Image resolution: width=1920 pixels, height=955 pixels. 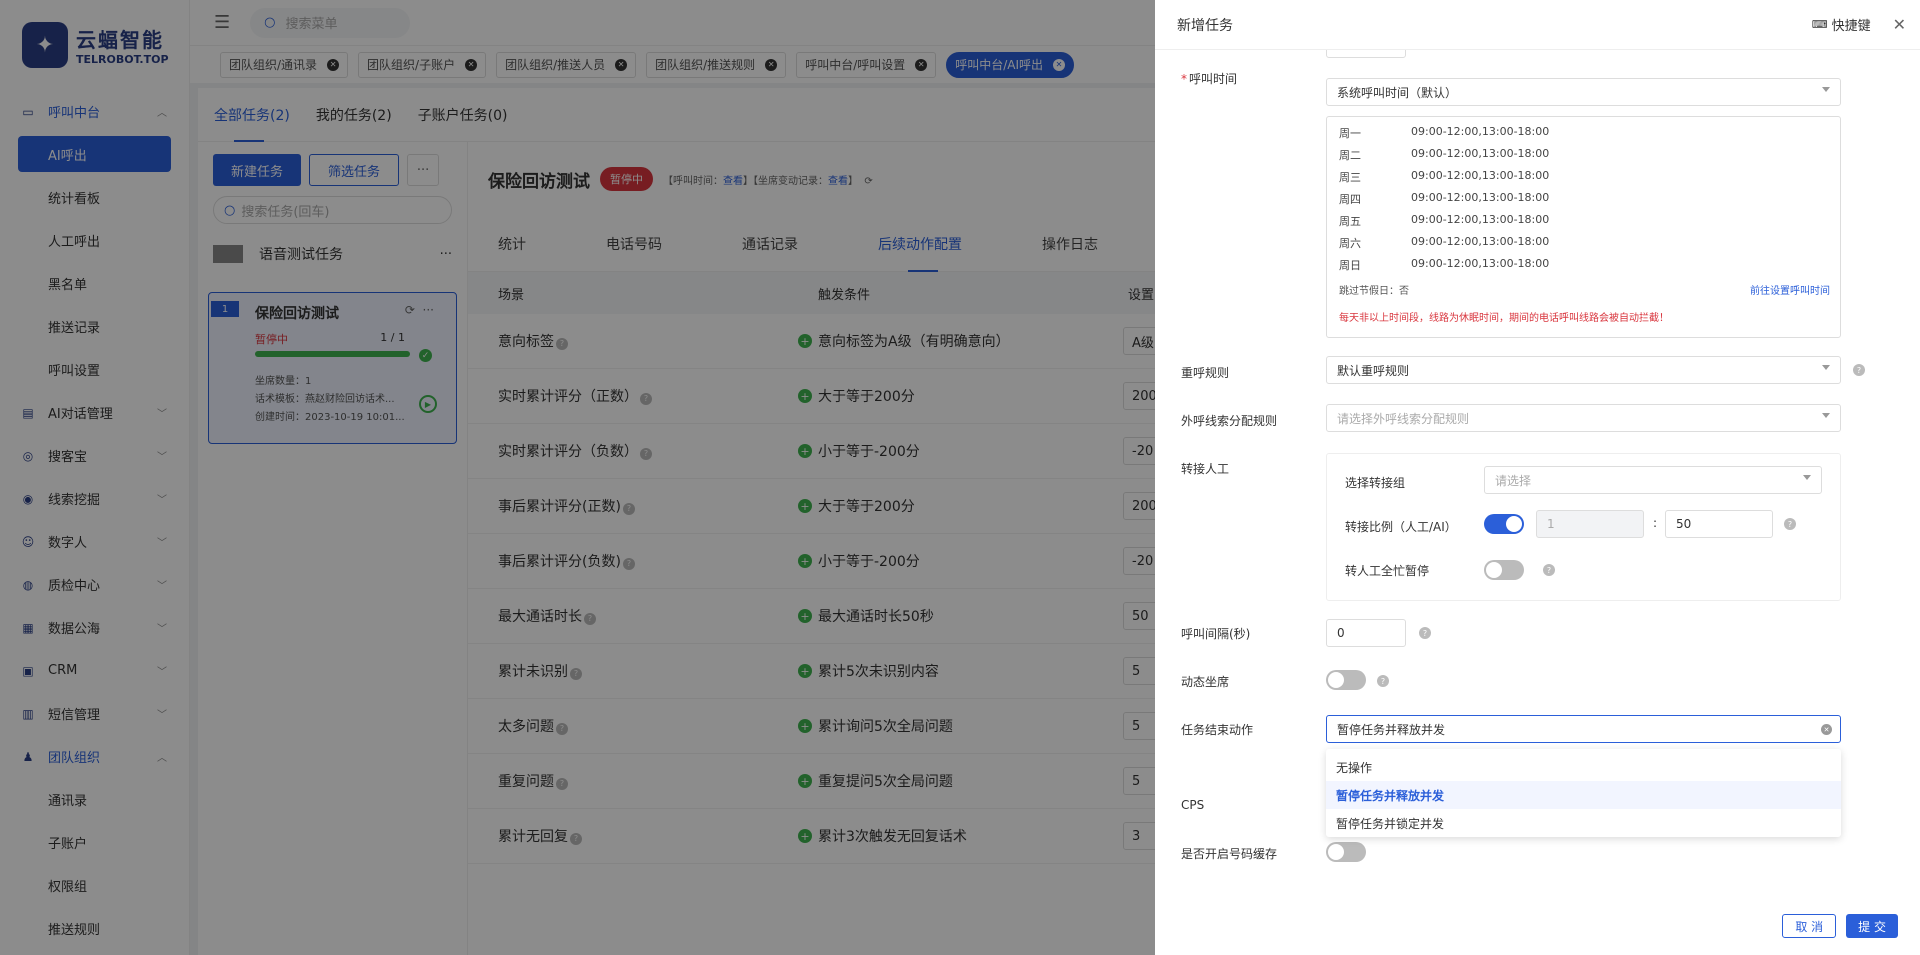 What do you see at coordinates (1401, 527) in the screenshot?
I see `ratio-label: 转接比例（人工/AI）` at bounding box center [1401, 527].